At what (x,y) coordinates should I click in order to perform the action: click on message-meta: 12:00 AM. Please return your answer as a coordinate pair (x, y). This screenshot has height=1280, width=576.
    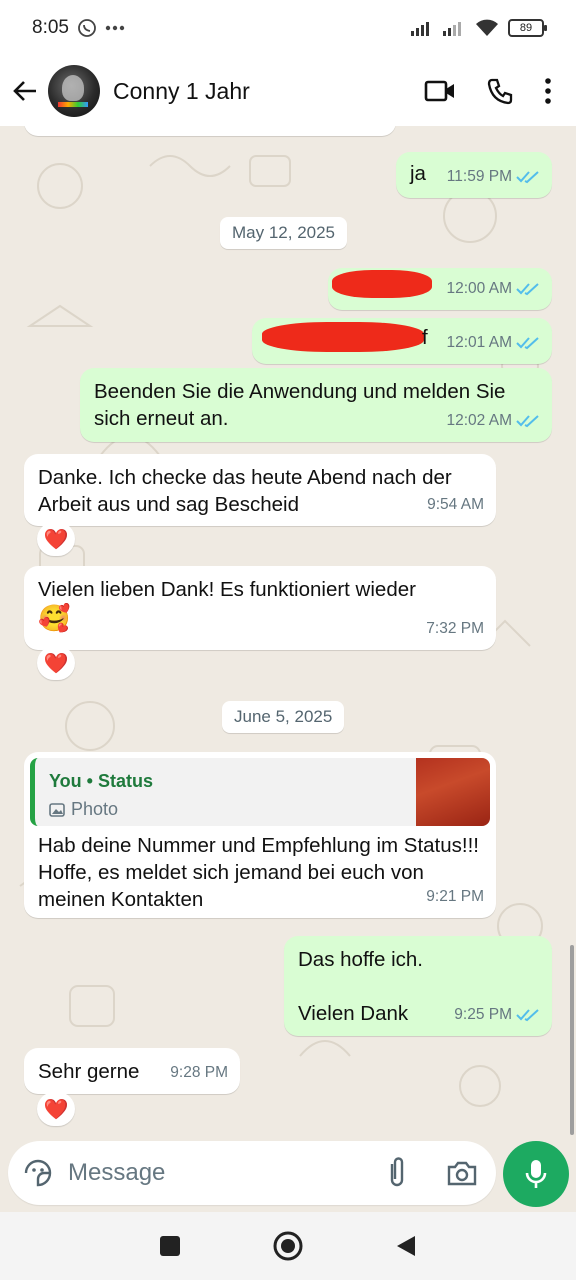
    Looking at the image, I should click on (494, 288).